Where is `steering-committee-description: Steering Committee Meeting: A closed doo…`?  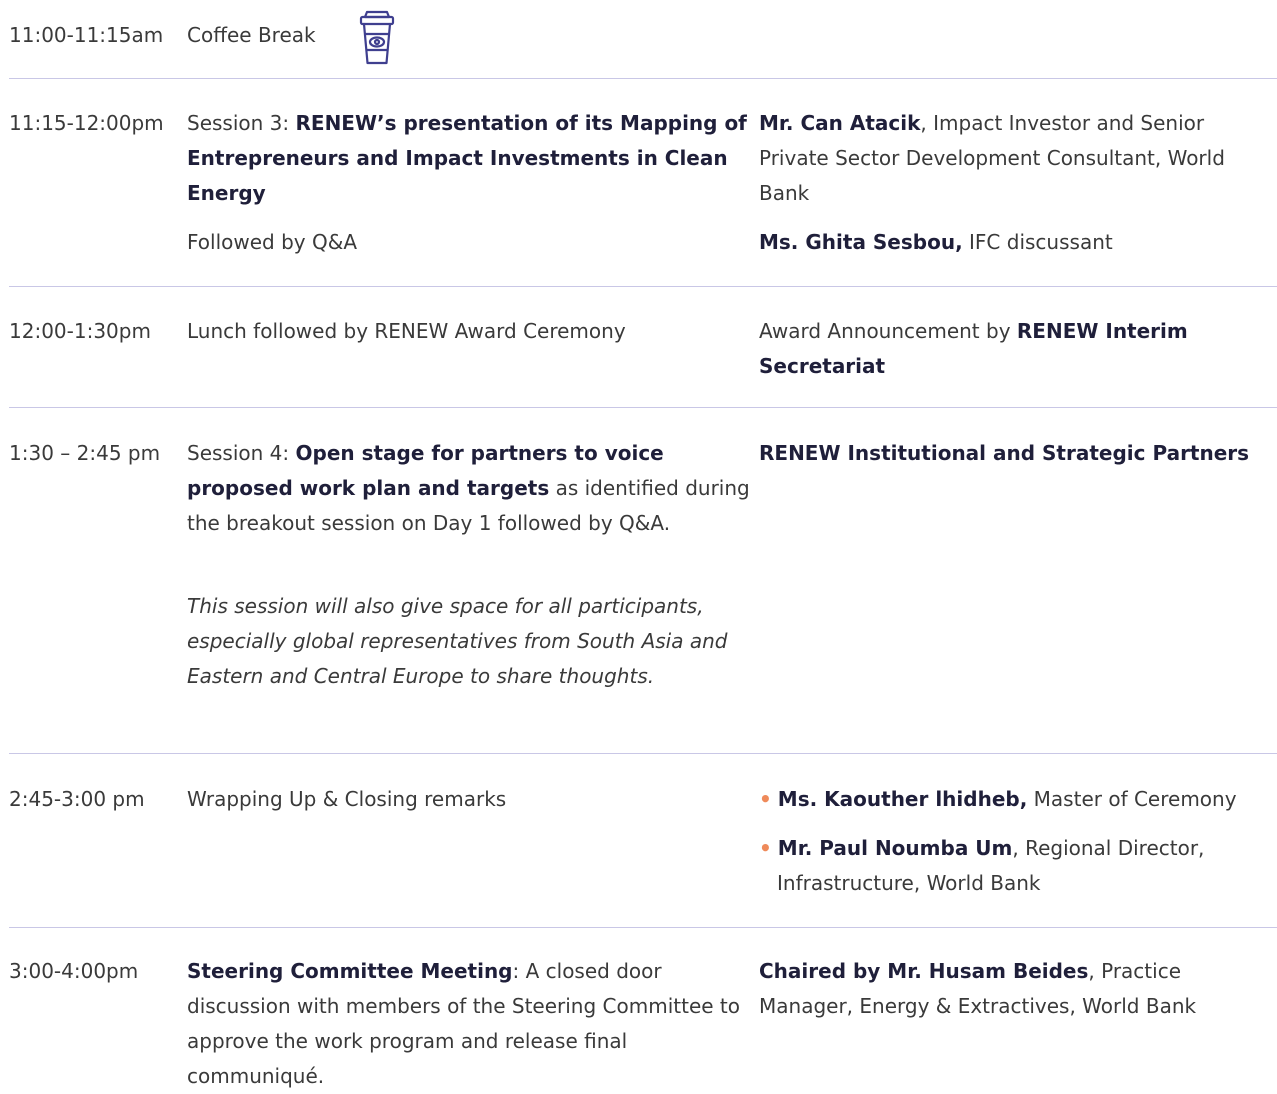
steering-committee-description: Steering Committee Meeting: A closed doo… is located at coordinates (469, 1024).